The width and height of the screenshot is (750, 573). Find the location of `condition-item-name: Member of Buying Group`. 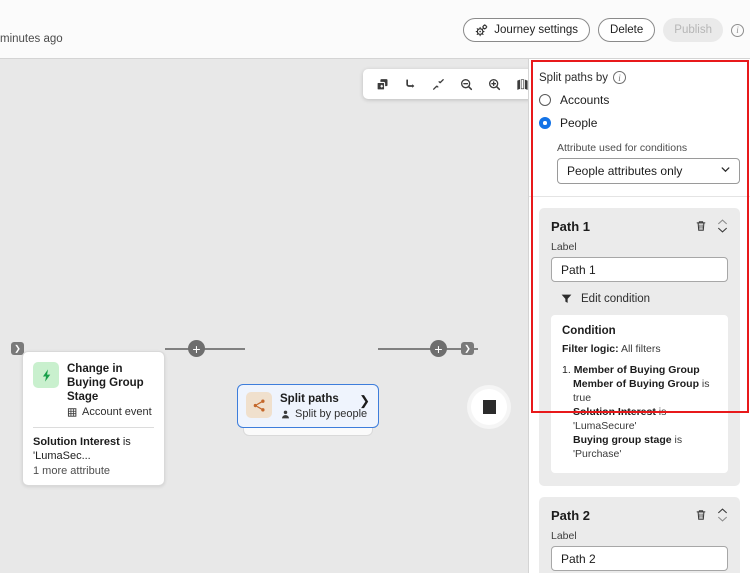

condition-item-name: Member of Buying Group is located at coordinates (636, 370).